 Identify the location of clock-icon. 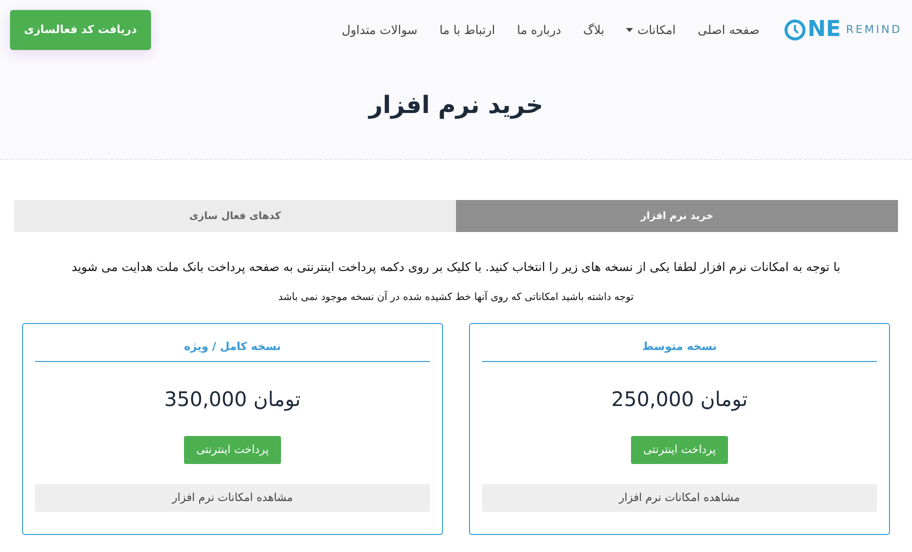
(795, 30).